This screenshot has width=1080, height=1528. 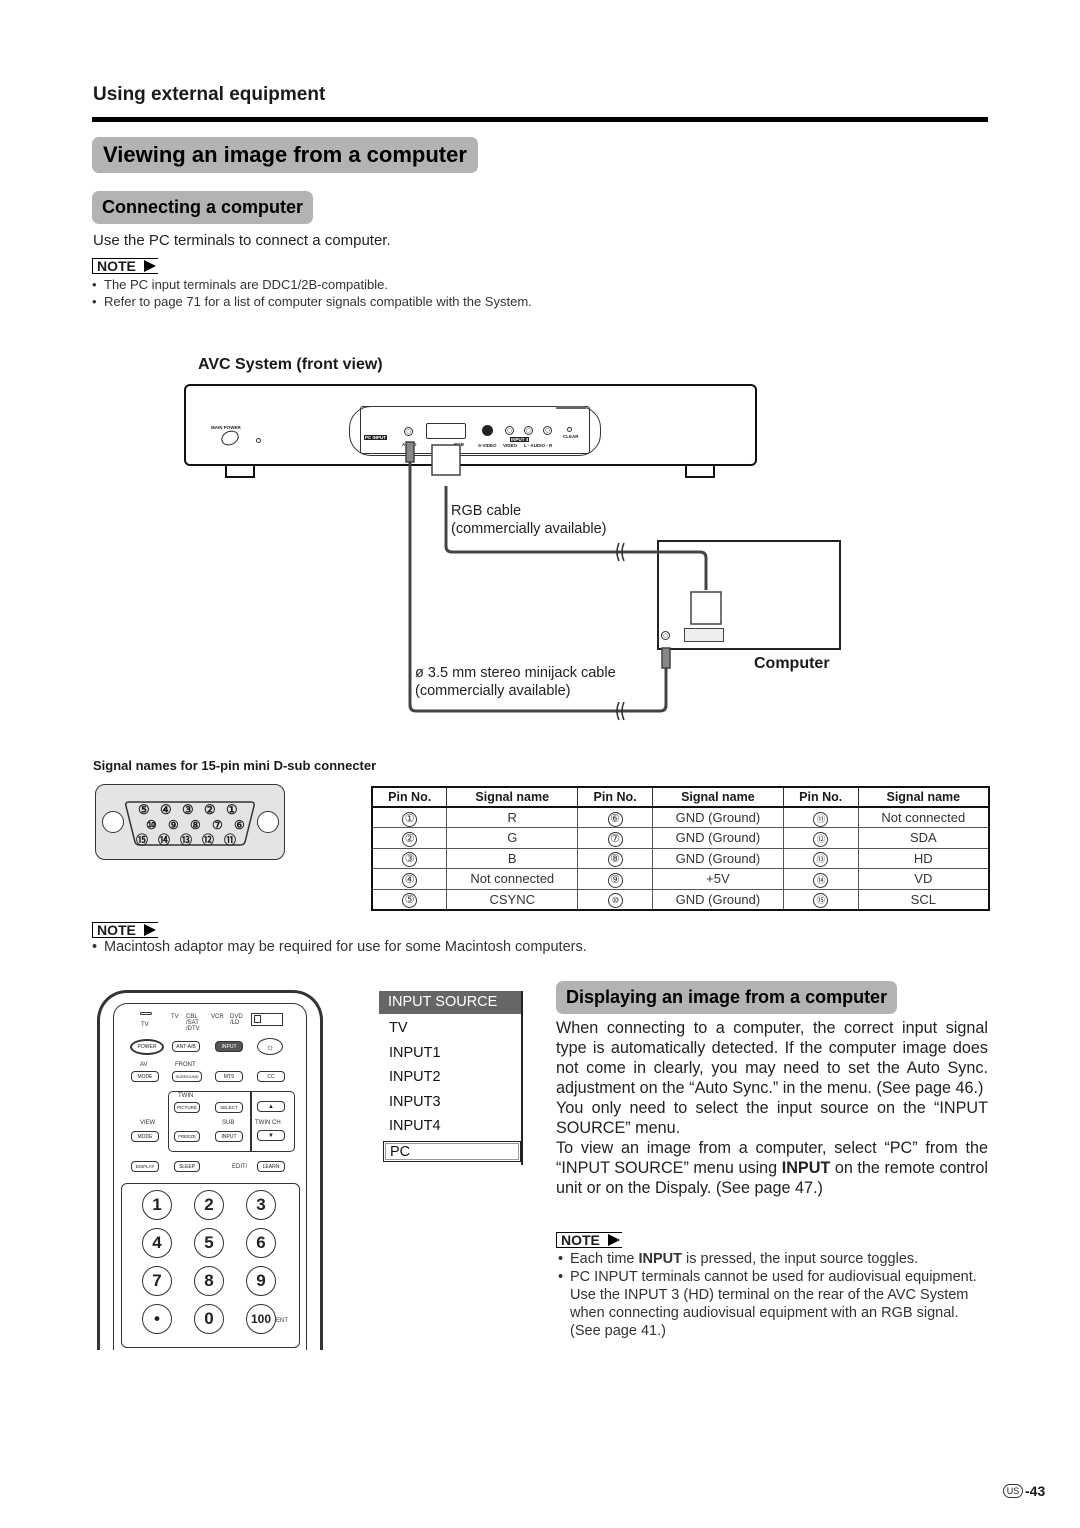 What do you see at coordinates (446, 431) in the screenshot?
I see `rgb-port` at bounding box center [446, 431].